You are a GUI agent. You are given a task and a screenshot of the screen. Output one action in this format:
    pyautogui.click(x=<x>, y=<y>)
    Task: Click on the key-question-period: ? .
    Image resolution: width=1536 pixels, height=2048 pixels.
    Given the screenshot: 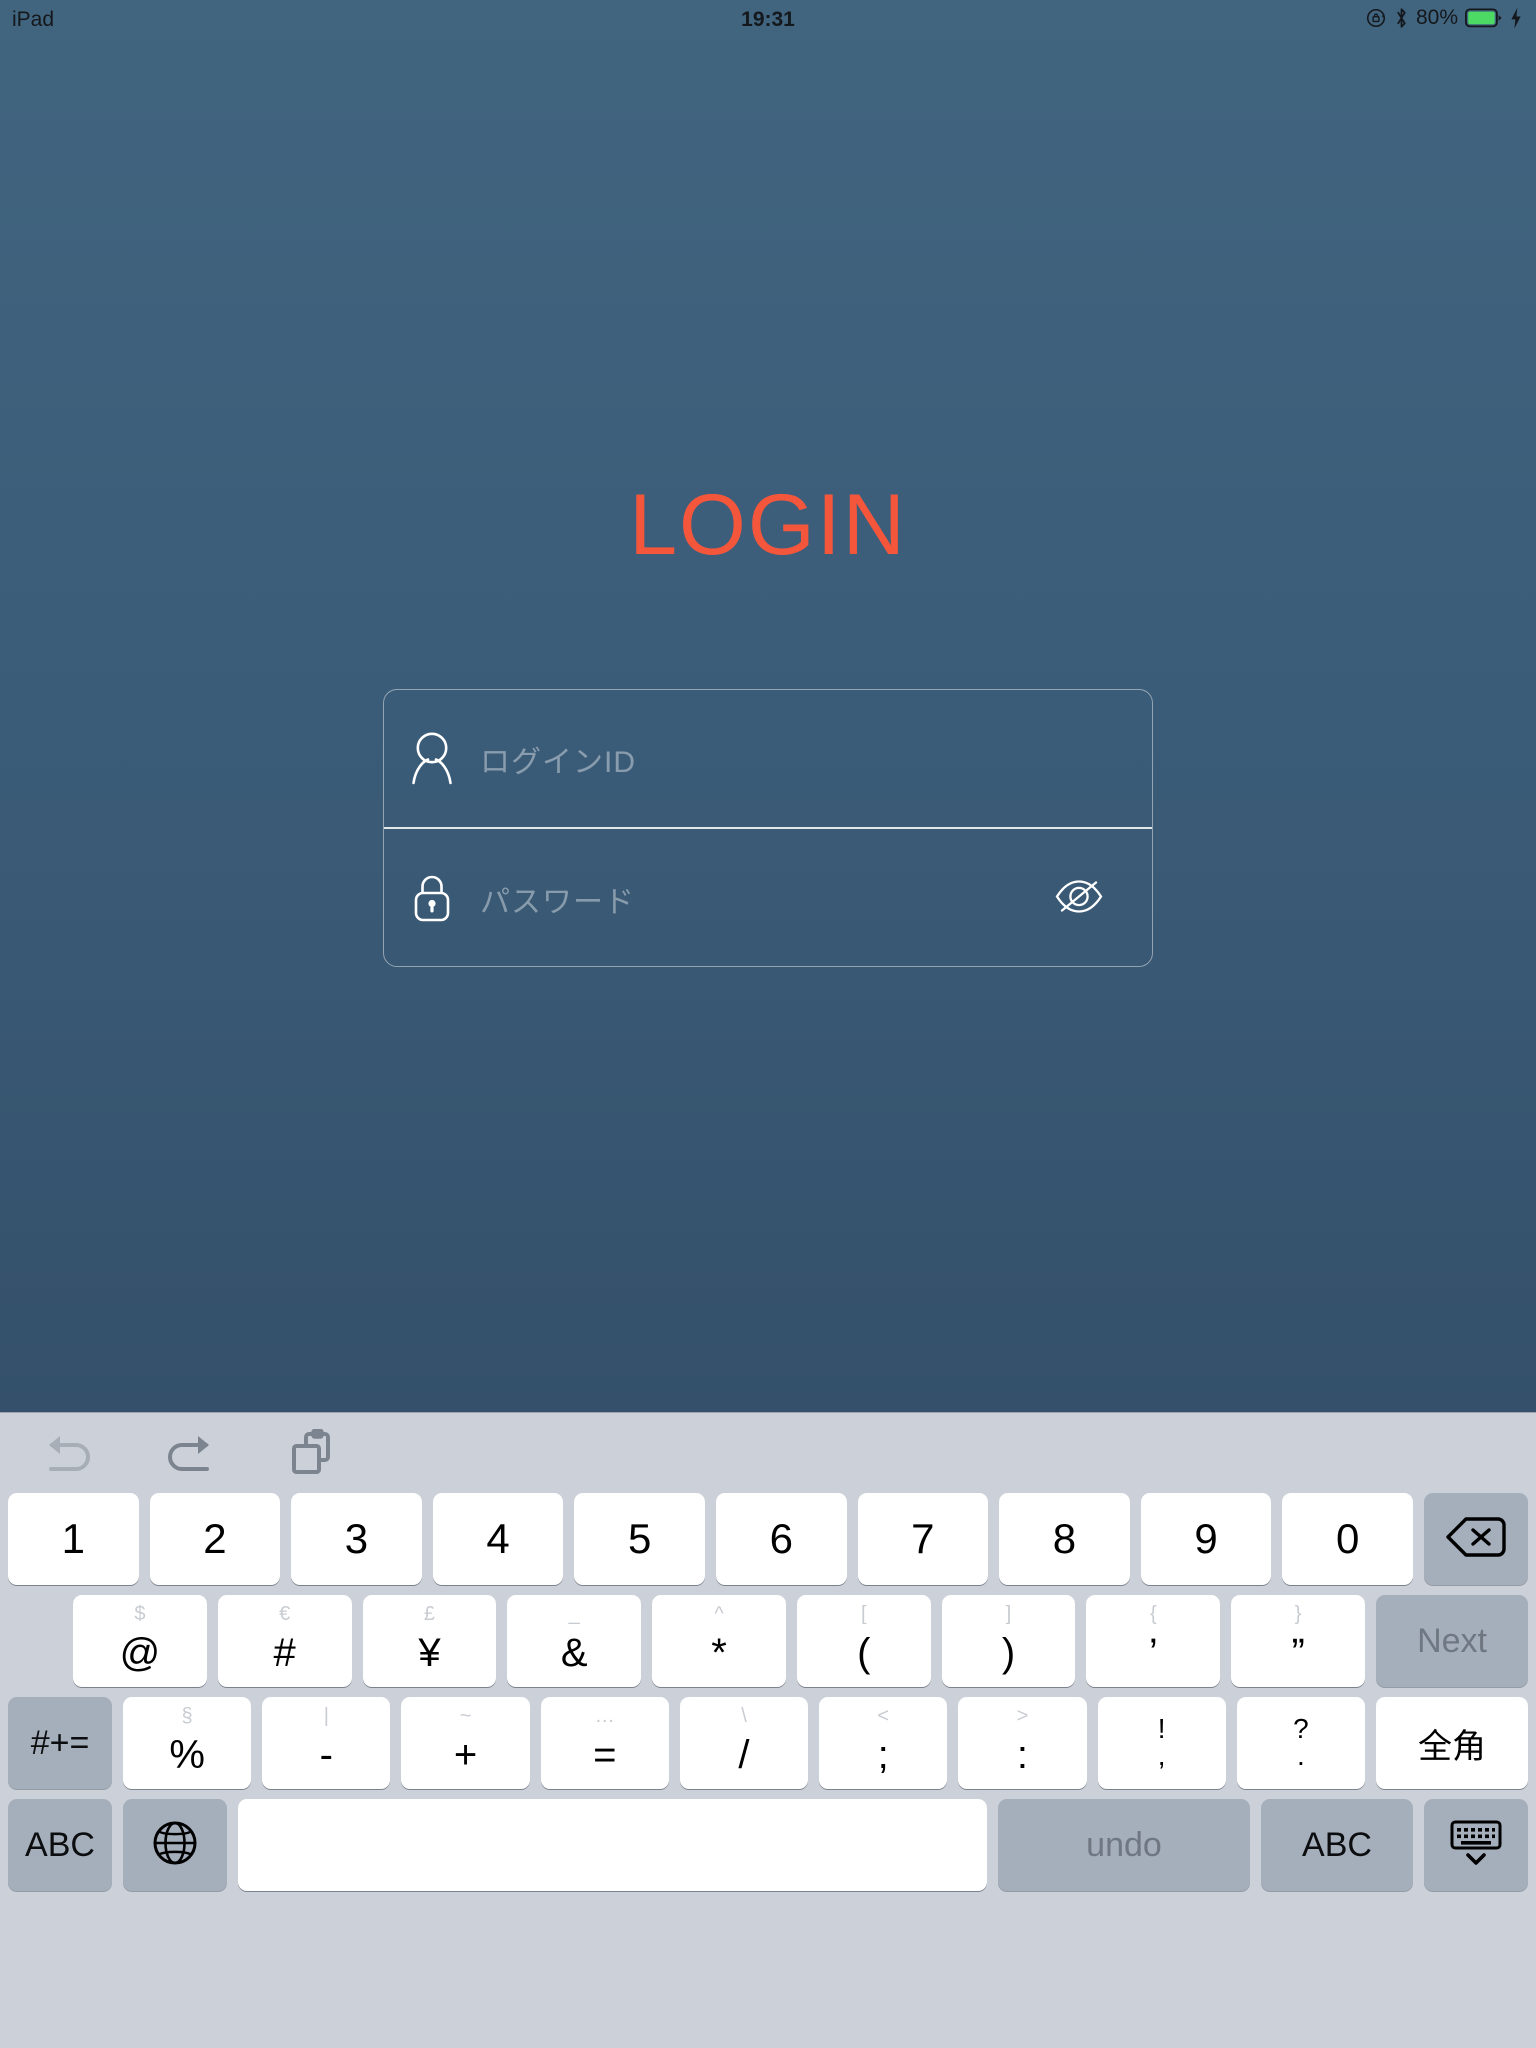 What is the action you would take?
    pyautogui.click(x=1300, y=1743)
    